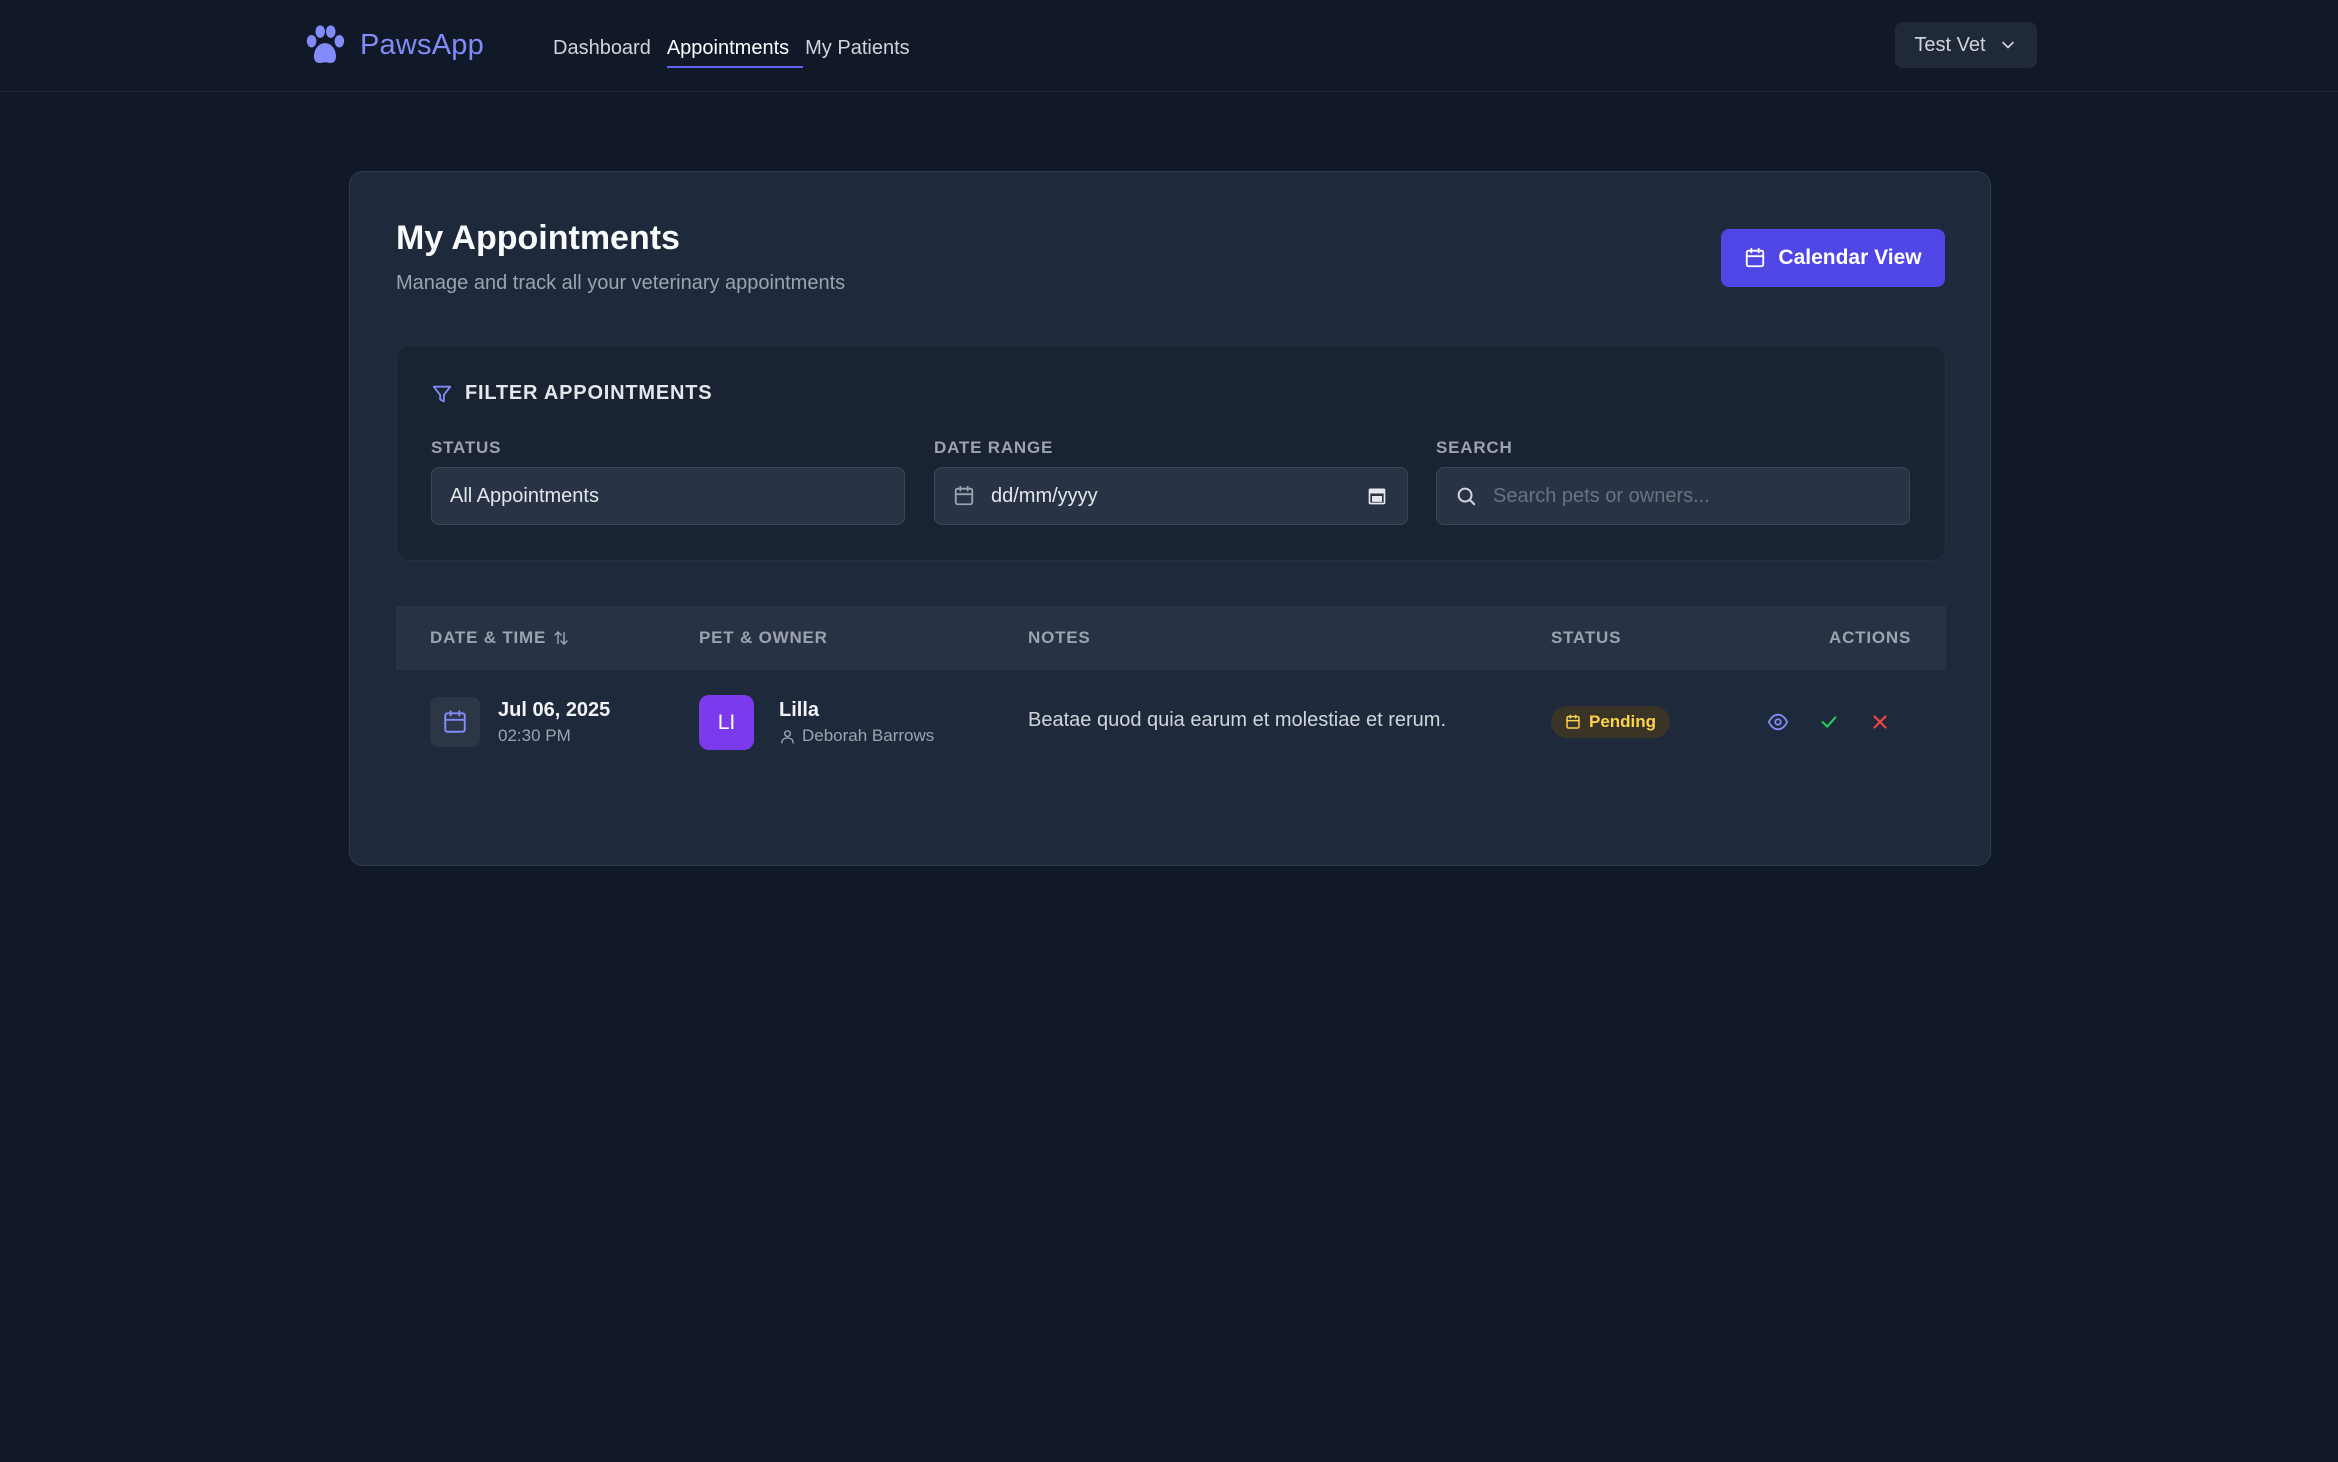 The image size is (2338, 1462). Describe the element at coordinates (868, 735) in the screenshot. I see `owner-name: Deborah Barrows` at that location.